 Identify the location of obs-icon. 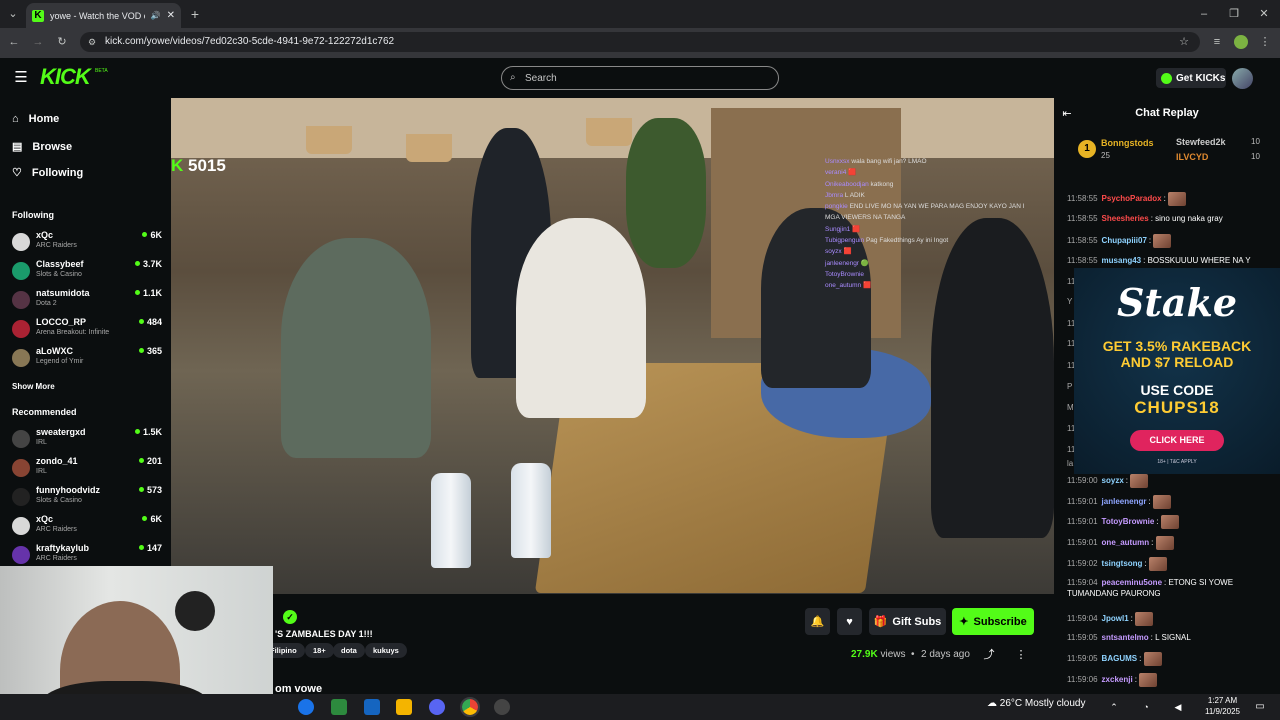
(502, 707).